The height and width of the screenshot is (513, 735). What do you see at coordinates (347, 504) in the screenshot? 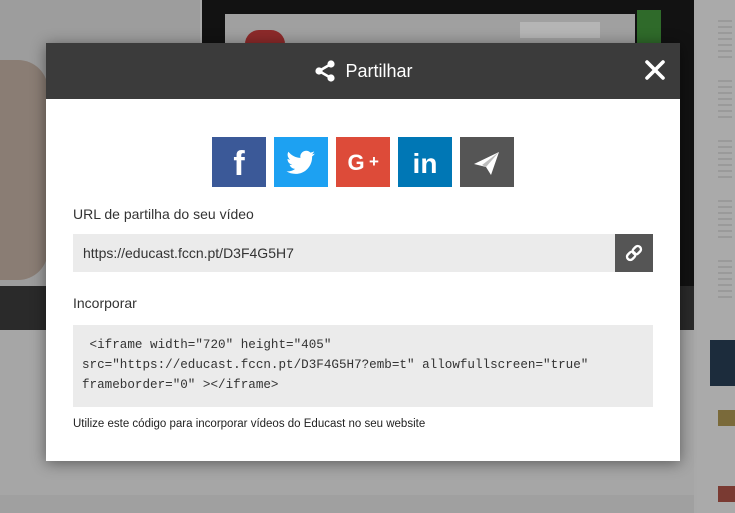
I see `background-footer` at bounding box center [347, 504].